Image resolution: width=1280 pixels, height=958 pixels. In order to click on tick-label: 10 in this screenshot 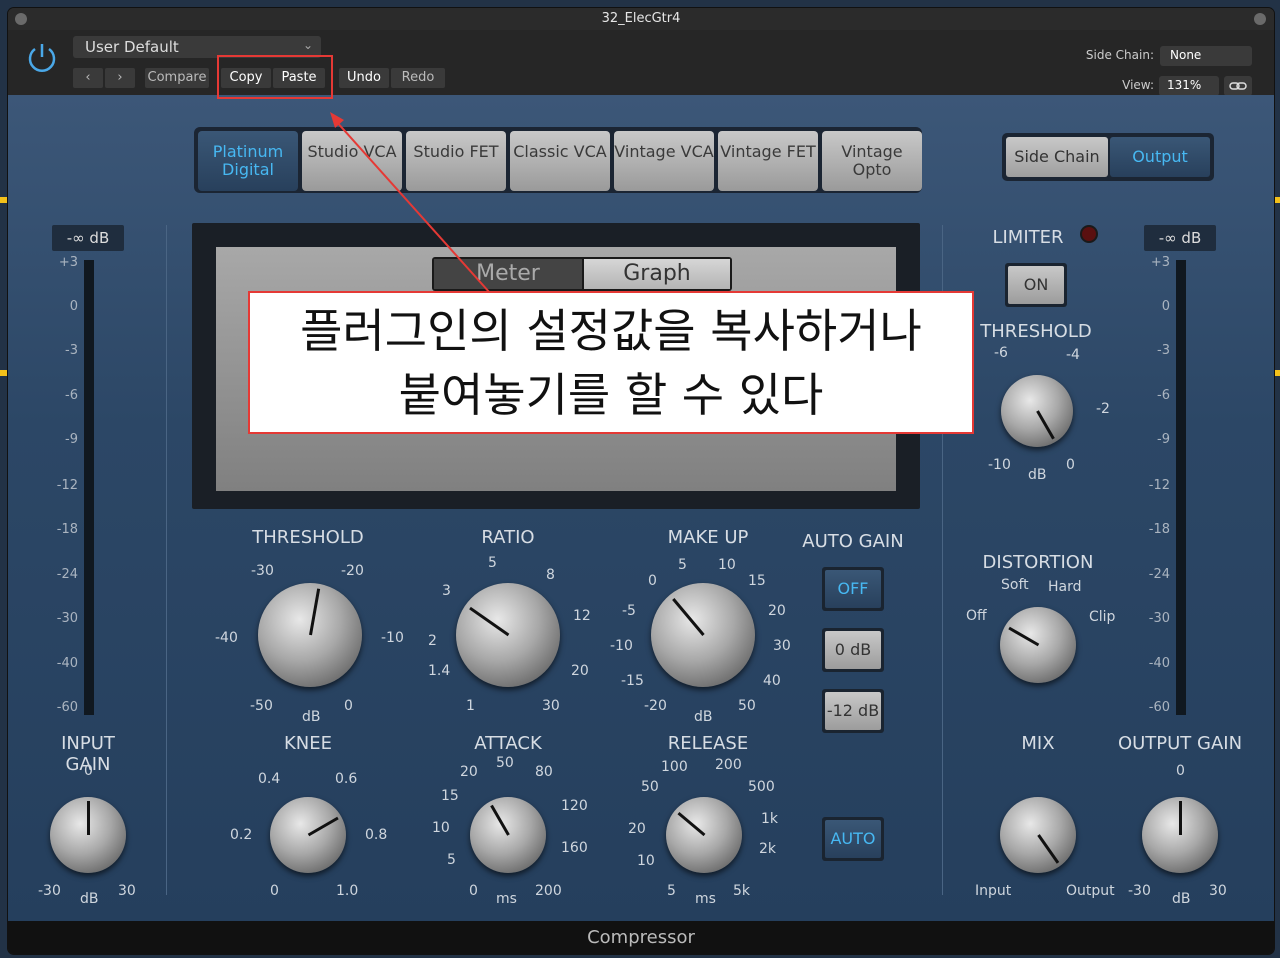, I will do `click(441, 828)`.